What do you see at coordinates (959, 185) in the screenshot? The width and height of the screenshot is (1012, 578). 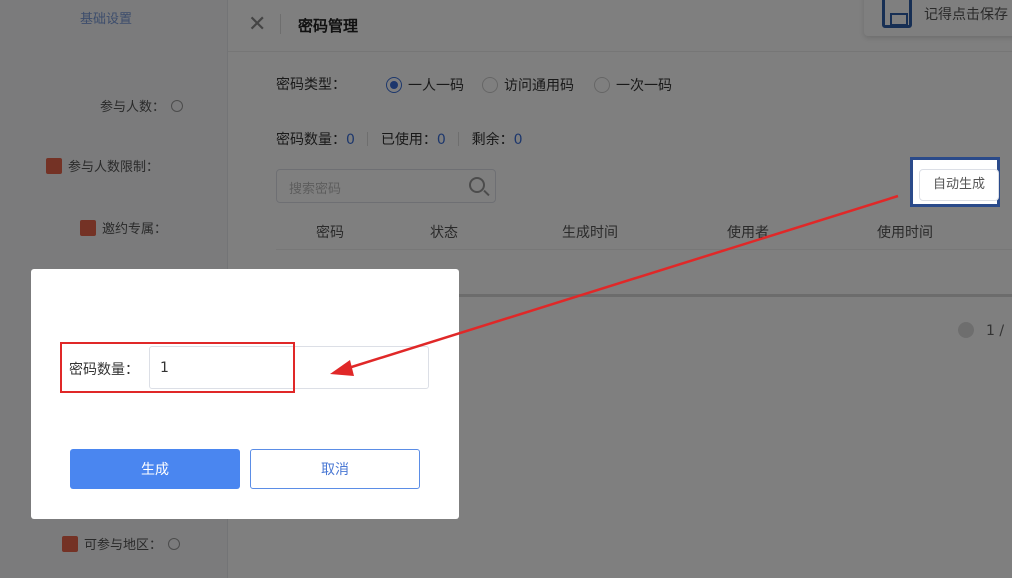 I see `auto-generate-button-highlighted: 自动生成` at bounding box center [959, 185].